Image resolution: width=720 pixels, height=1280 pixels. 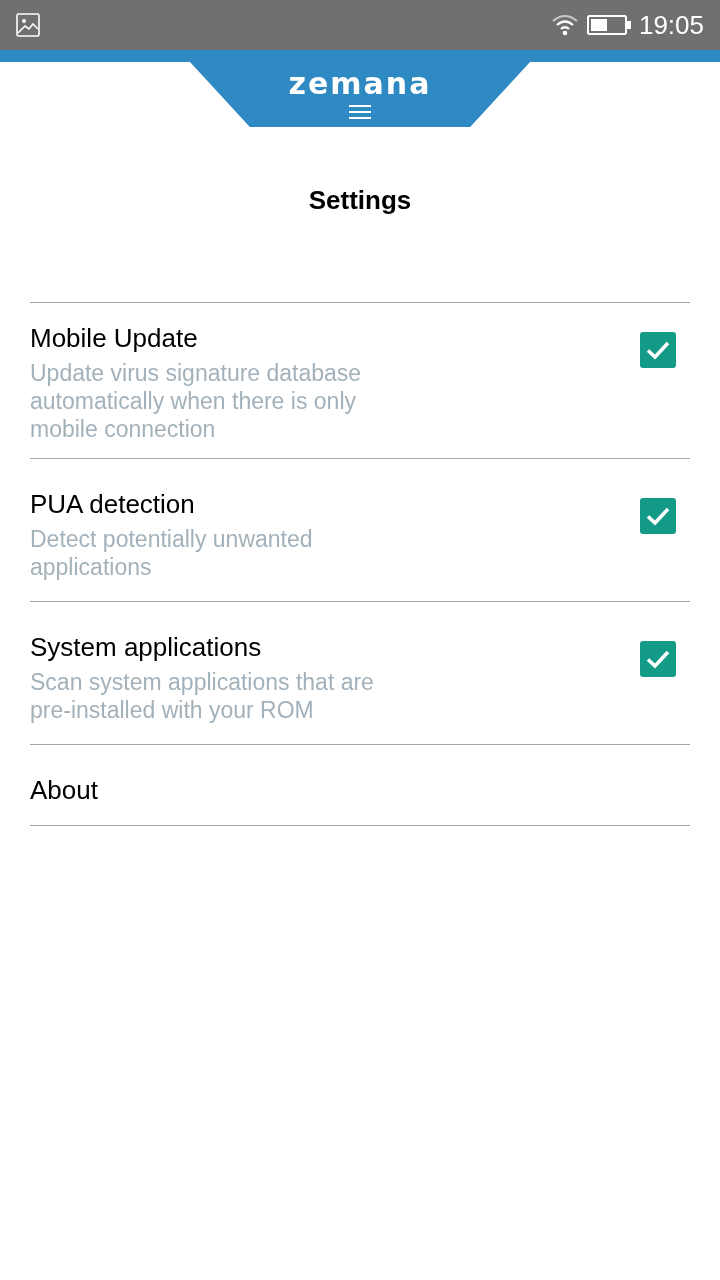 What do you see at coordinates (112, 504) in the screenshot?
I see `setting-title: PUA detection` at bounding box center [112, 504].